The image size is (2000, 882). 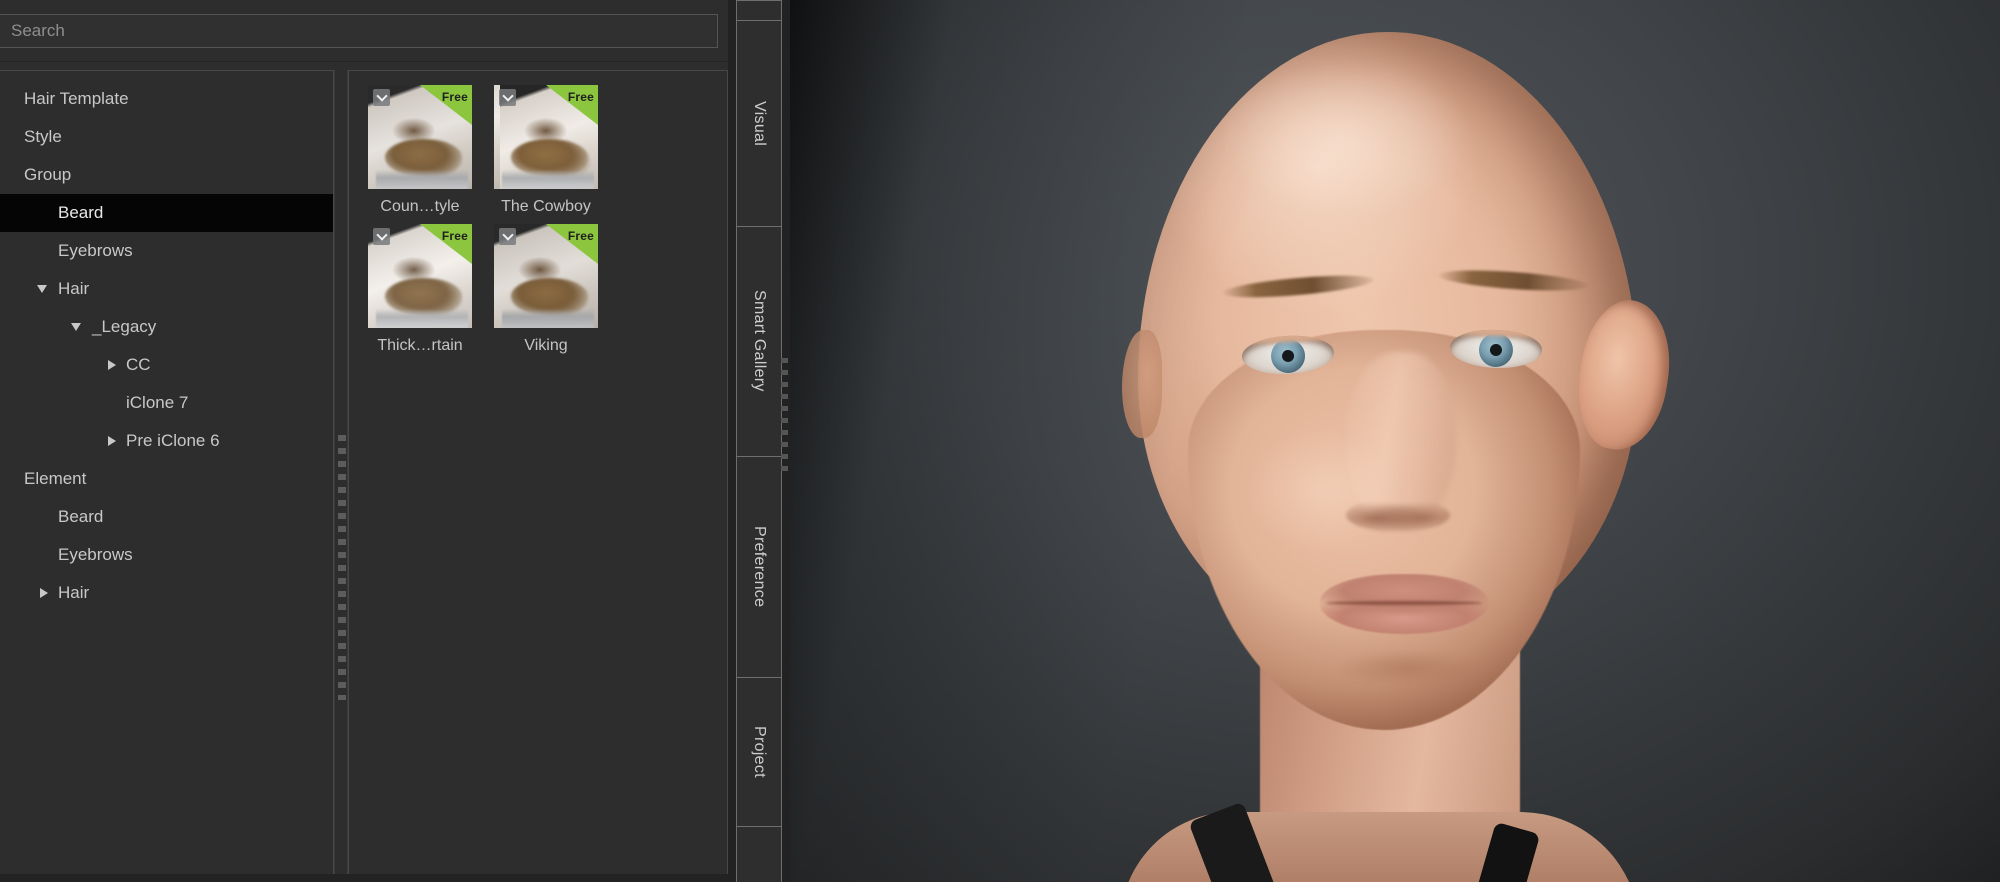 I want to click on tab-project: Project, so click(x=759, y=752).